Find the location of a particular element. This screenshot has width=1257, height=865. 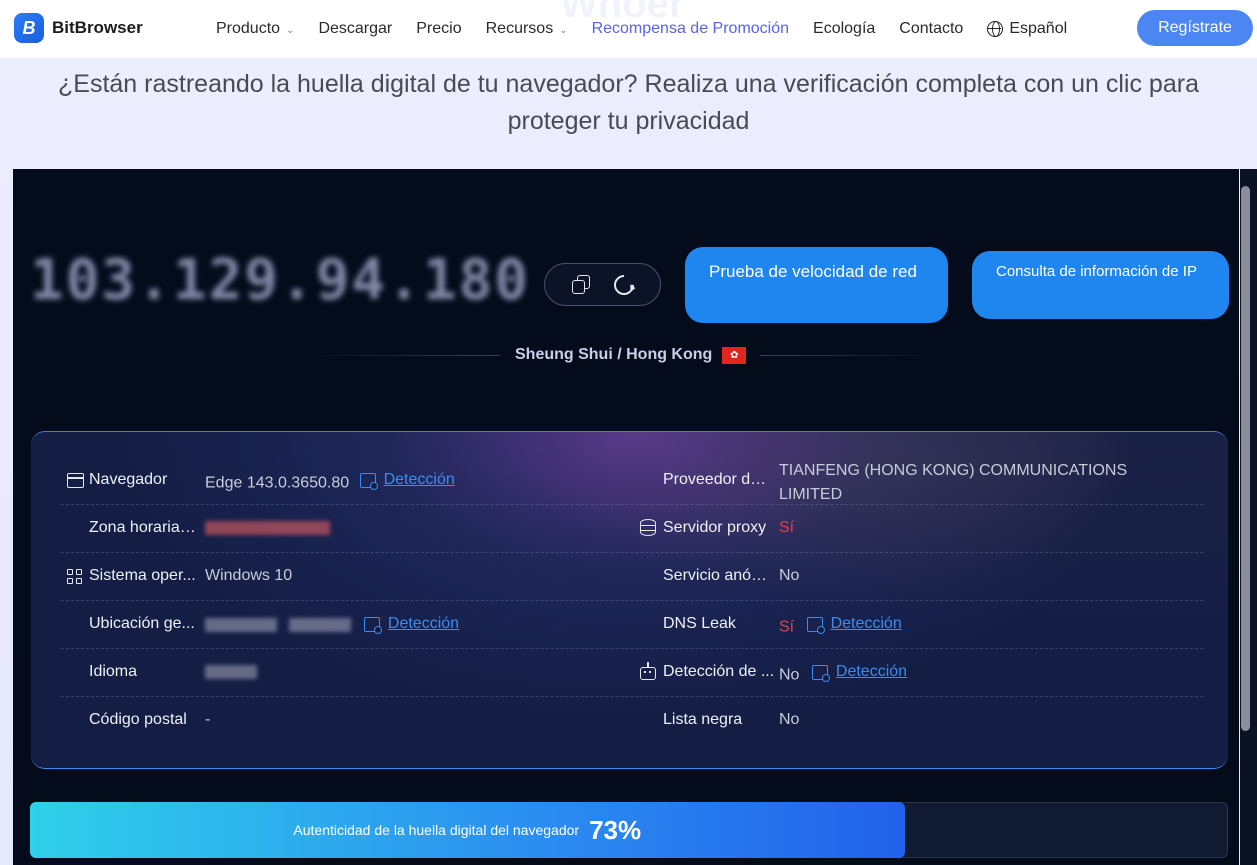

brand-logo: B BitBrowser is located at coordinates (78, 28).